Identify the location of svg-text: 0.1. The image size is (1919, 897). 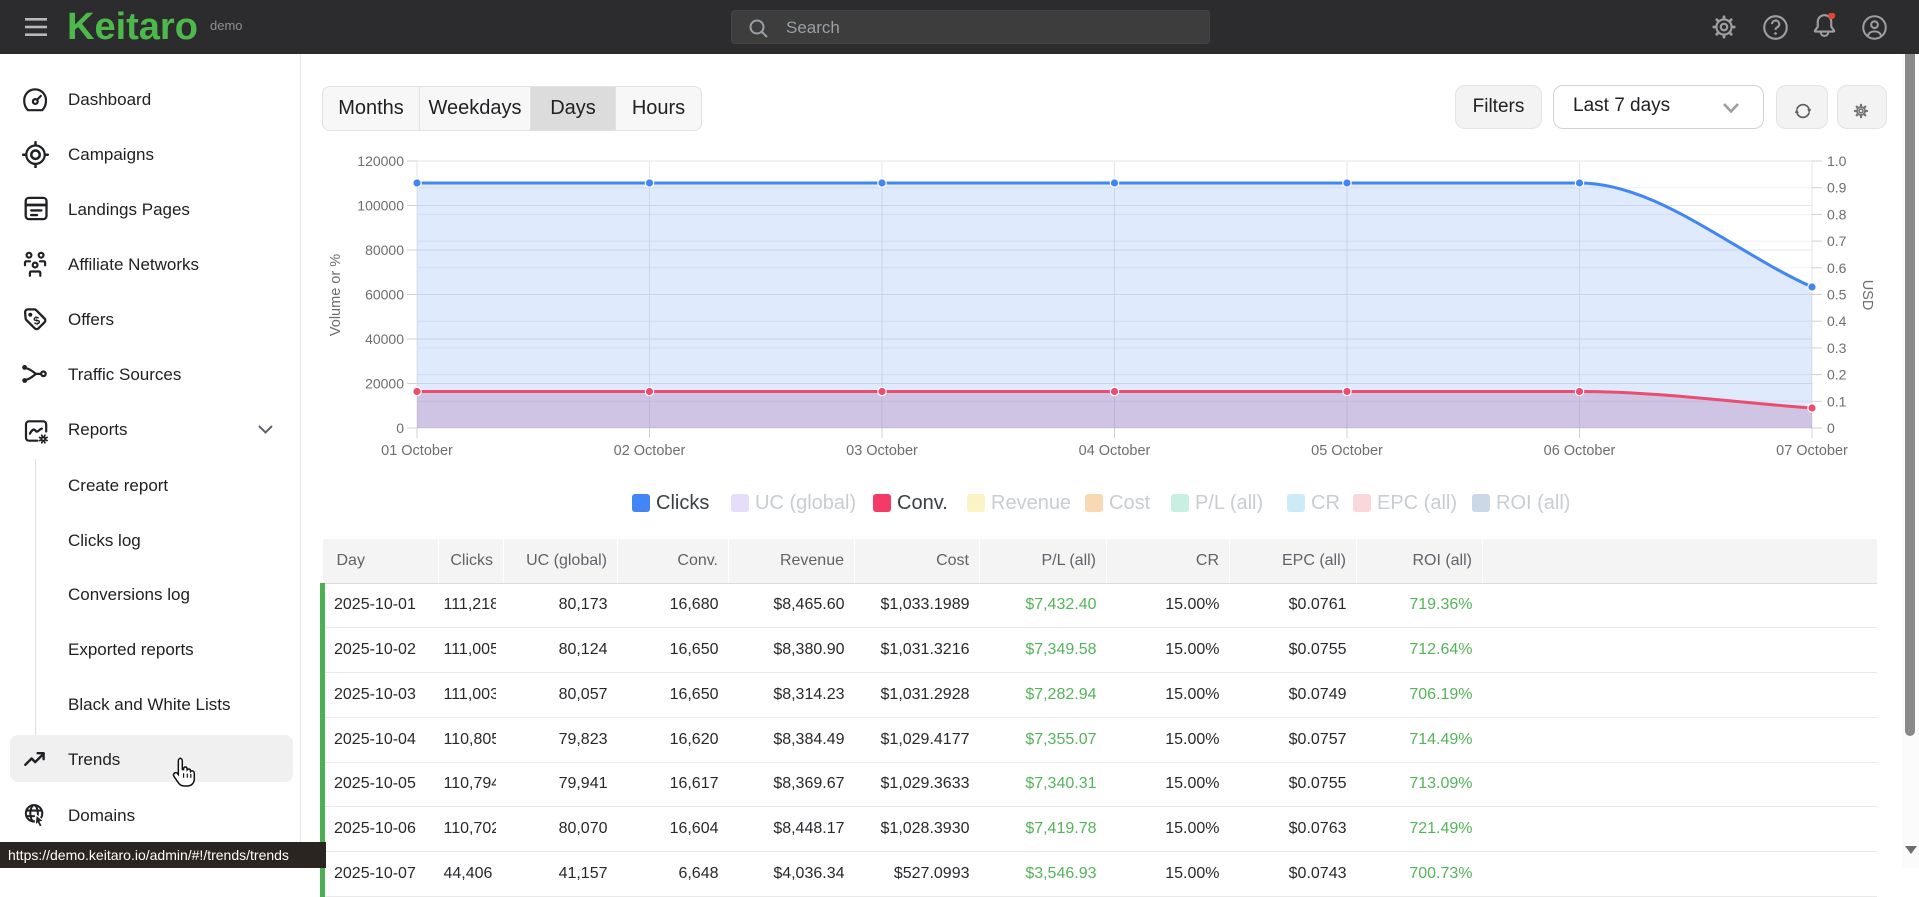
(1837, 401).